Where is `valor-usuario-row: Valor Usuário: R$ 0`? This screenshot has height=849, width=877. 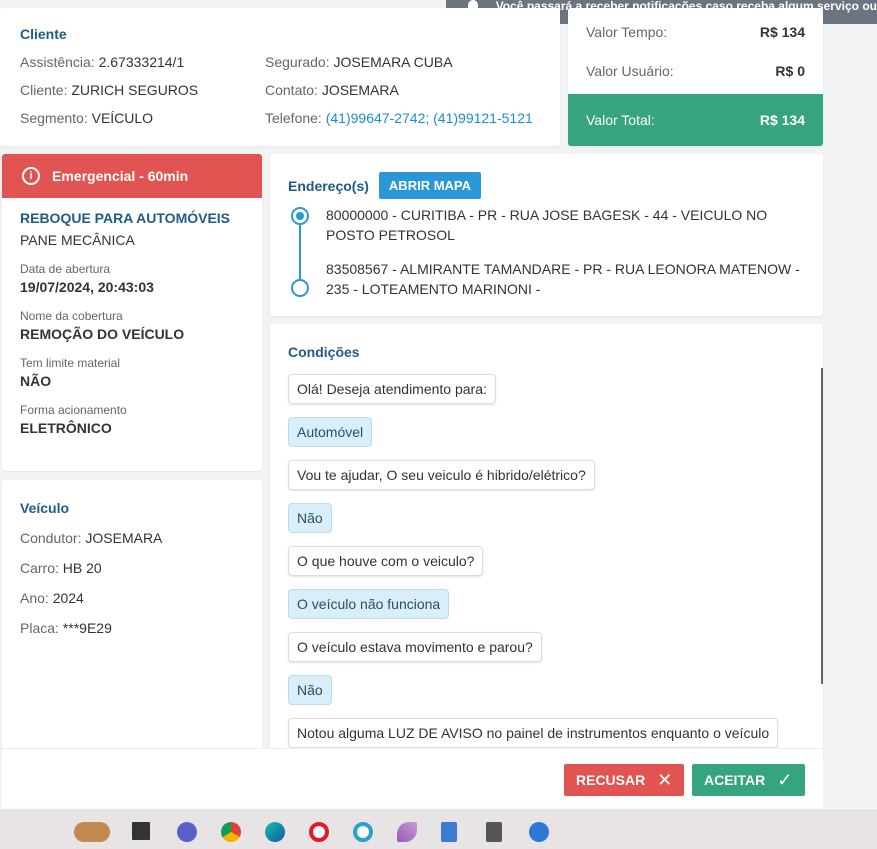
valor-usuario-row: Valor Usuário: R$ 0 is located at coordinates (695, 71).